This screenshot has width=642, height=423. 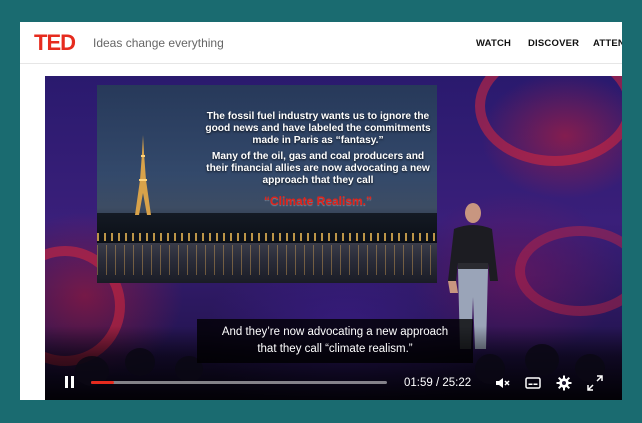 What do you see at coordinates (607, 44) in the screenshot?
I see `nav-attend: ATTEN` at bounding box center [607, 44].